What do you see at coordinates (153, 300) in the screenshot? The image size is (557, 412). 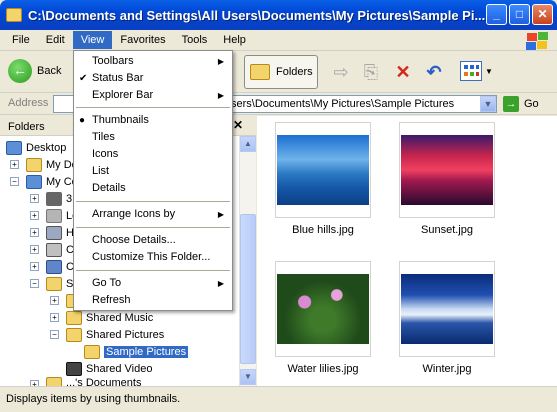 I see `menu-item-refresh: Refresh` at bounding box center [153, 300].